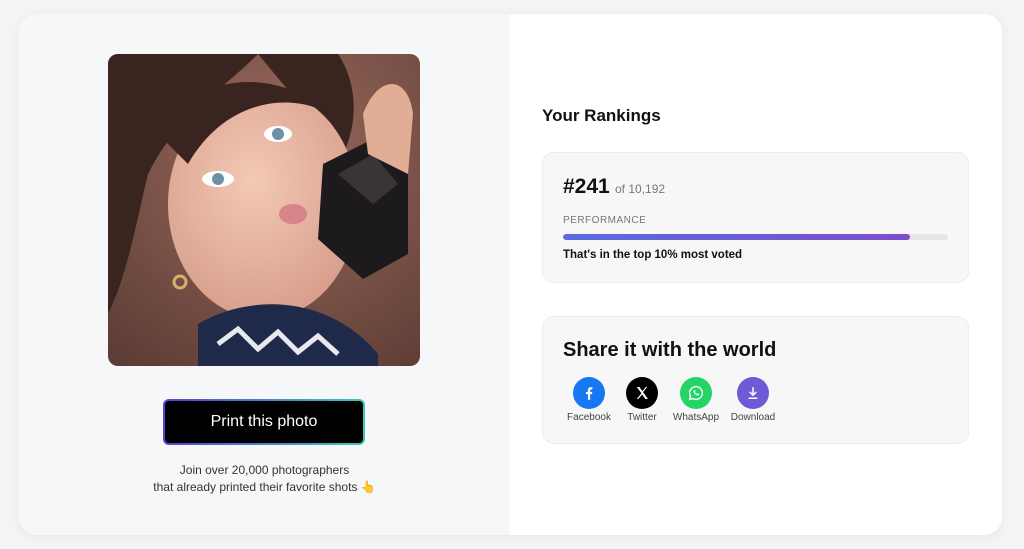  Describe the element at coordinates (640, 189) in the screenshot. I see `rank-total: of 10,192` at that location.